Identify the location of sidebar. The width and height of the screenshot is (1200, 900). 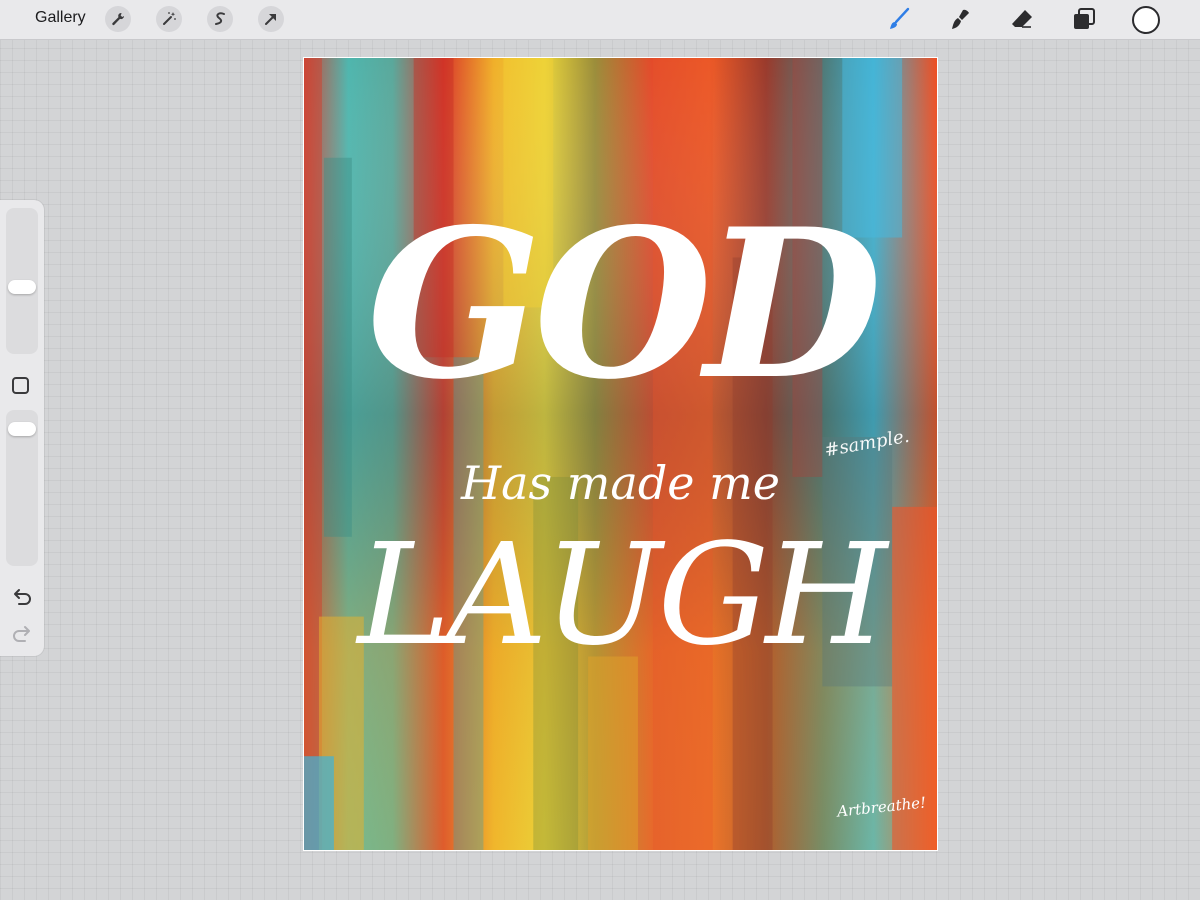
(22, 428).